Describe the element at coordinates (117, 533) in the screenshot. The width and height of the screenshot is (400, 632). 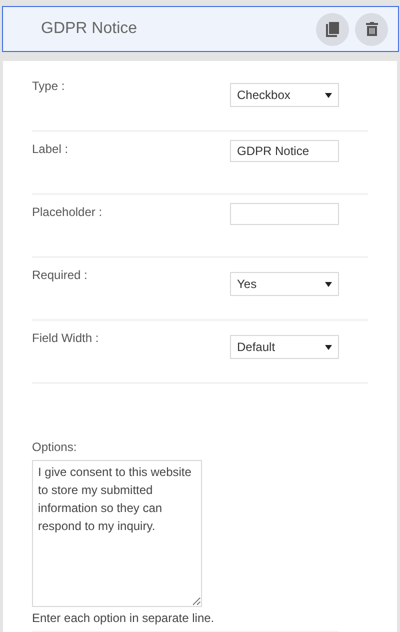
I see `options-textarea: I give consent to this website to store my submitted information so they can respond to my inquiry.` at that location.